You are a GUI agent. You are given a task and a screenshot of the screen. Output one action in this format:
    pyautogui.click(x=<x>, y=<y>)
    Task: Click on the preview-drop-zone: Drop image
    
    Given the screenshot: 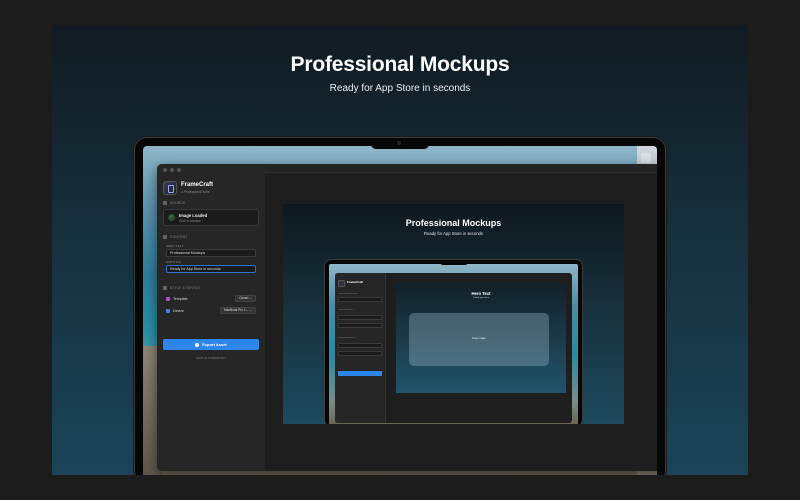 What is the action you would take?
    pyautogui.click(x=479, y=339)
    